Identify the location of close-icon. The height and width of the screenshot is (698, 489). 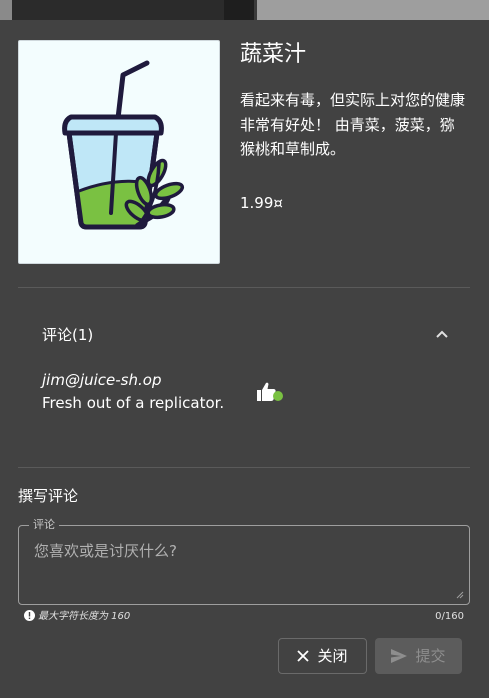
(303, 656).